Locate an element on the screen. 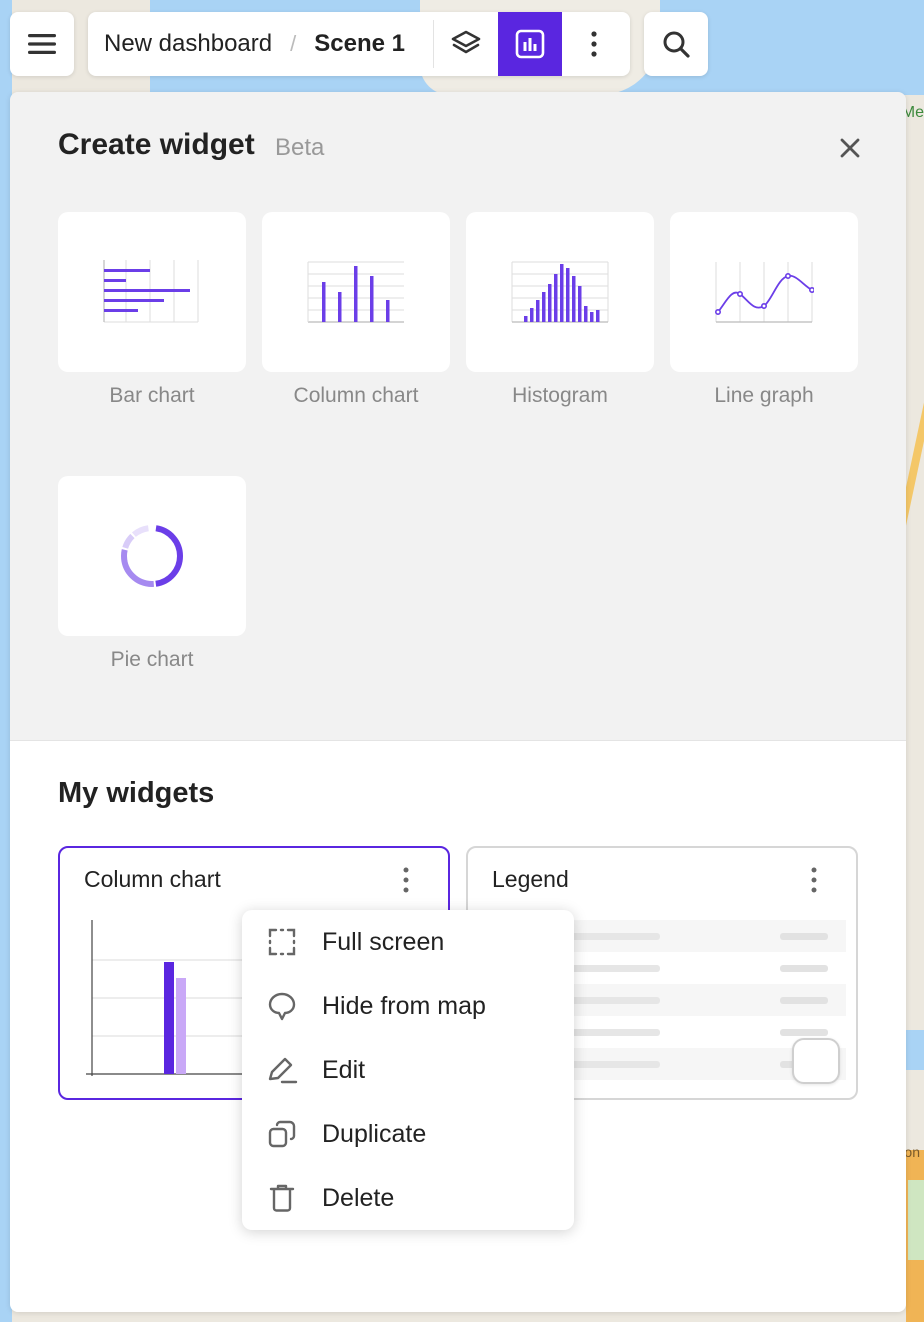 The width and height of the screenshot is (924, 1322). menu-item-full-screen: Full screen is located at coordinates (408, 942).